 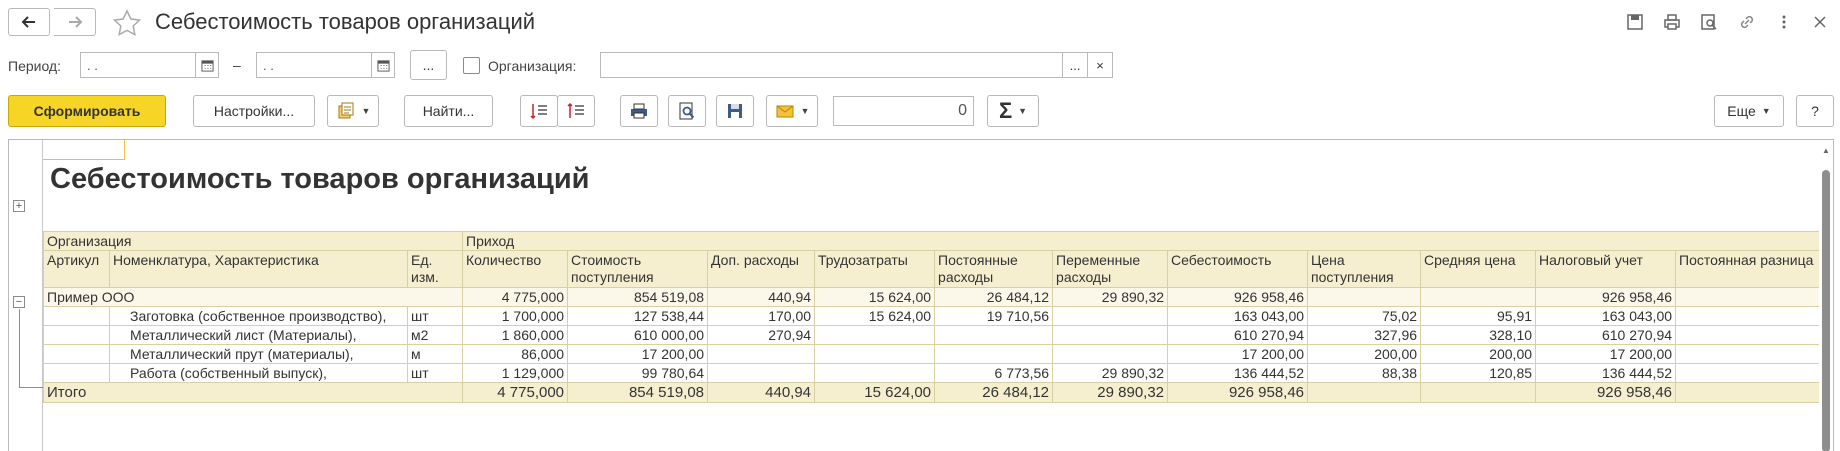 I want to click on value-cell: 1 860,000, so click(x=515, y=335).